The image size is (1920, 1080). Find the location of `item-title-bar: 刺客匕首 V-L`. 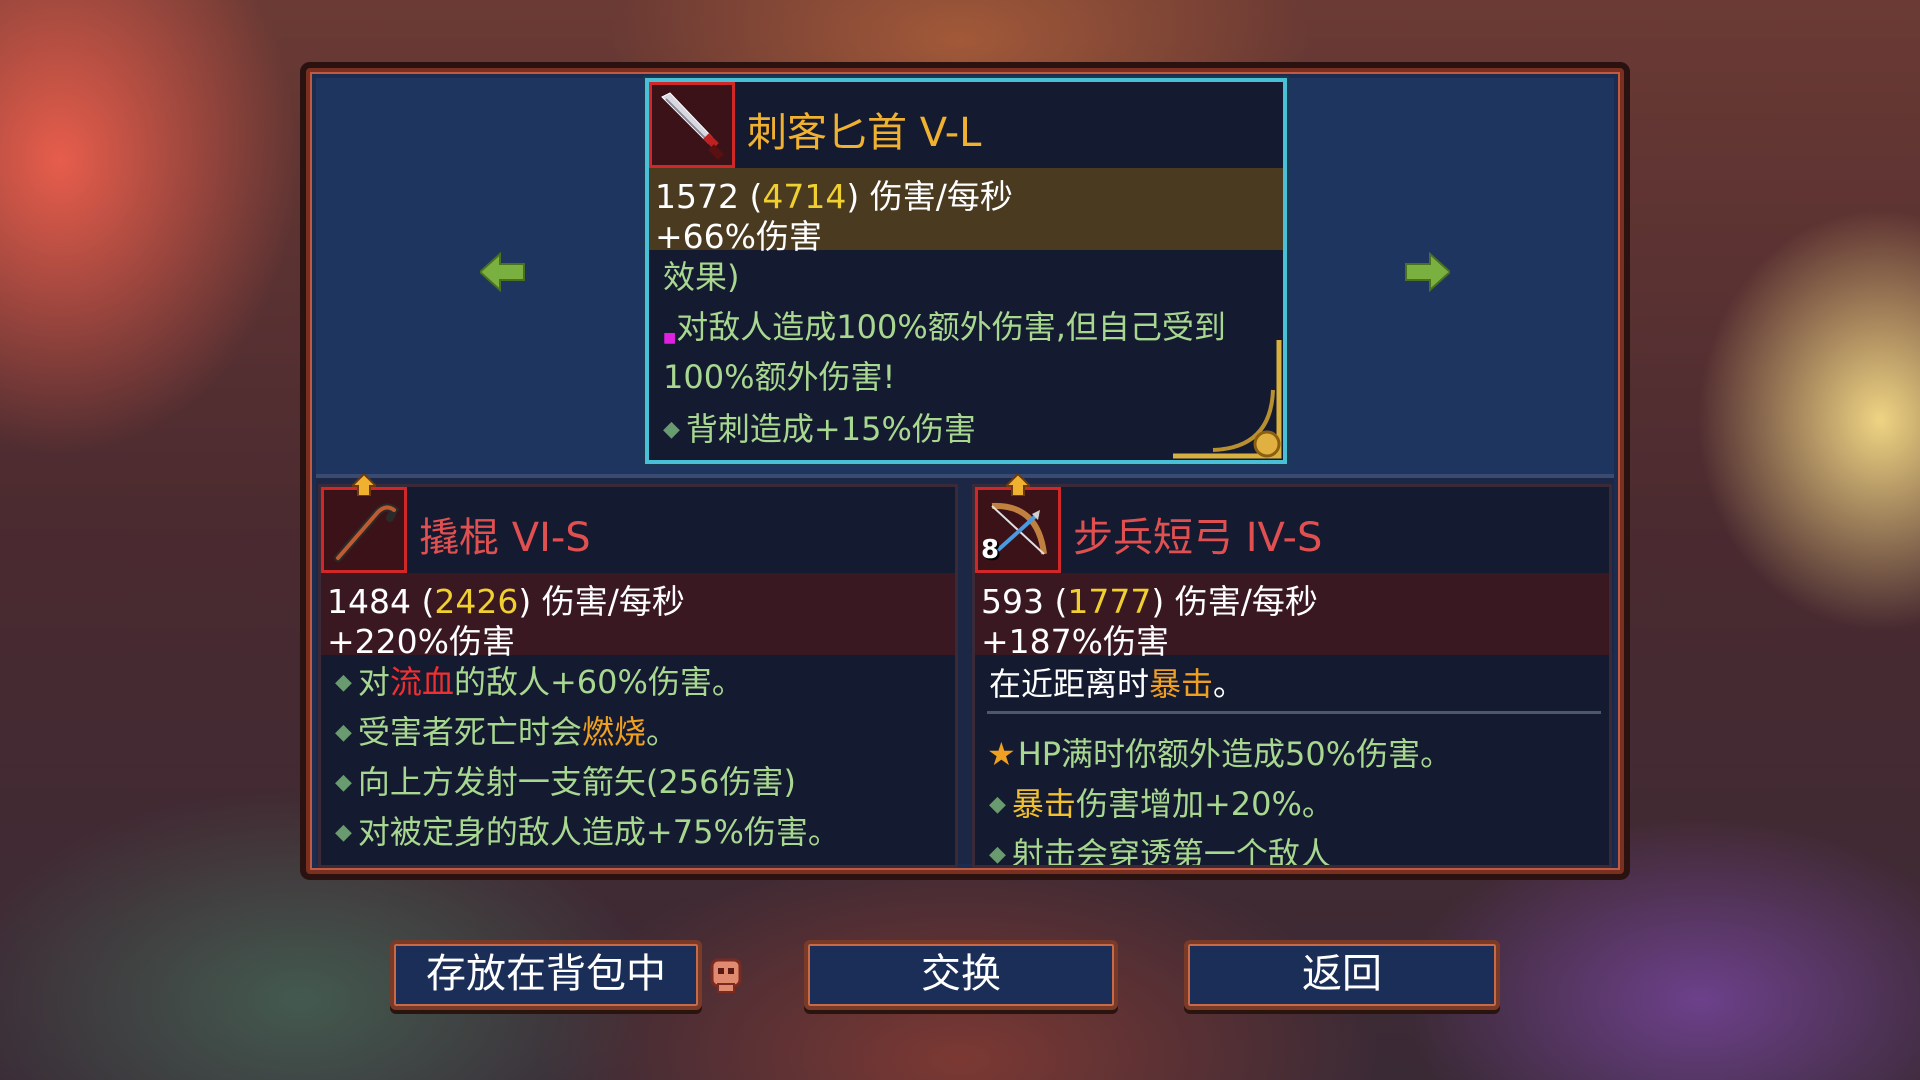

item-title-bar: 刺客匕首 V-L is located at coordinates (966, 125).